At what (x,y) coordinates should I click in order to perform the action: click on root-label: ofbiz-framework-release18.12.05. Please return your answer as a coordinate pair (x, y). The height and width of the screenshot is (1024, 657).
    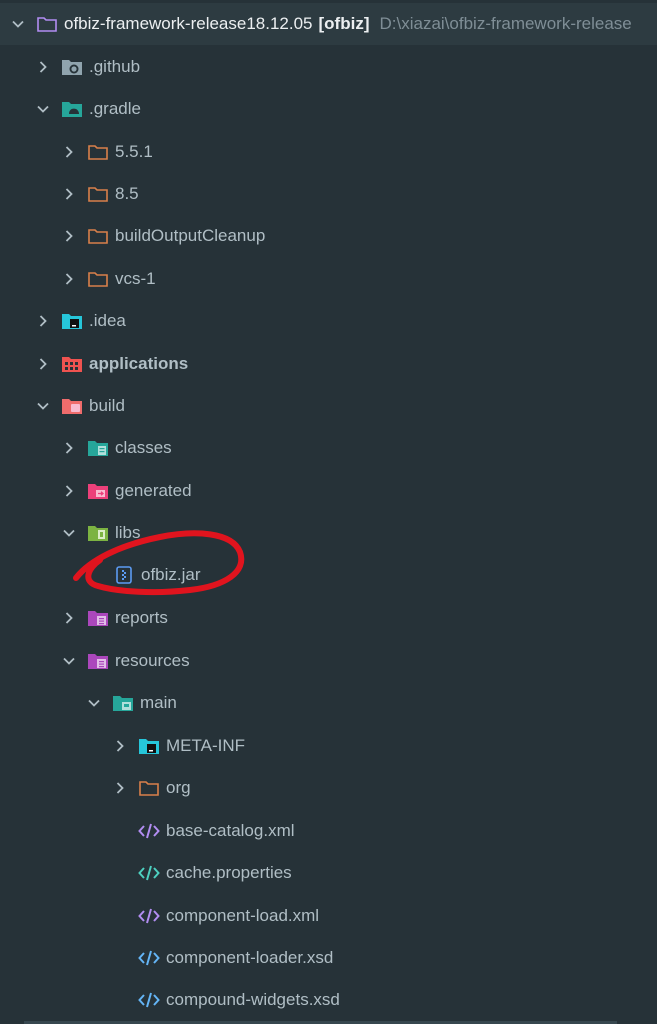
    Looking at the image, I should click on (188, 23).